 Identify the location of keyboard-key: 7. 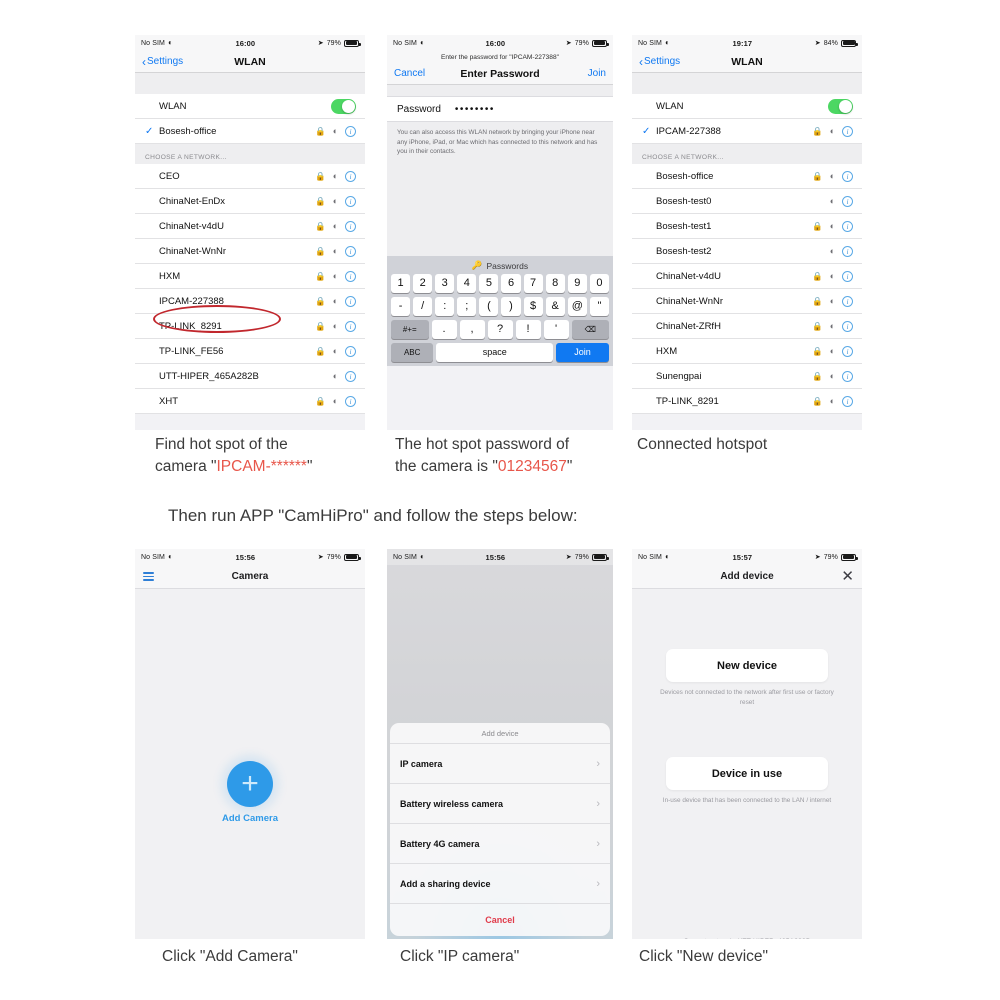
(533, 283).